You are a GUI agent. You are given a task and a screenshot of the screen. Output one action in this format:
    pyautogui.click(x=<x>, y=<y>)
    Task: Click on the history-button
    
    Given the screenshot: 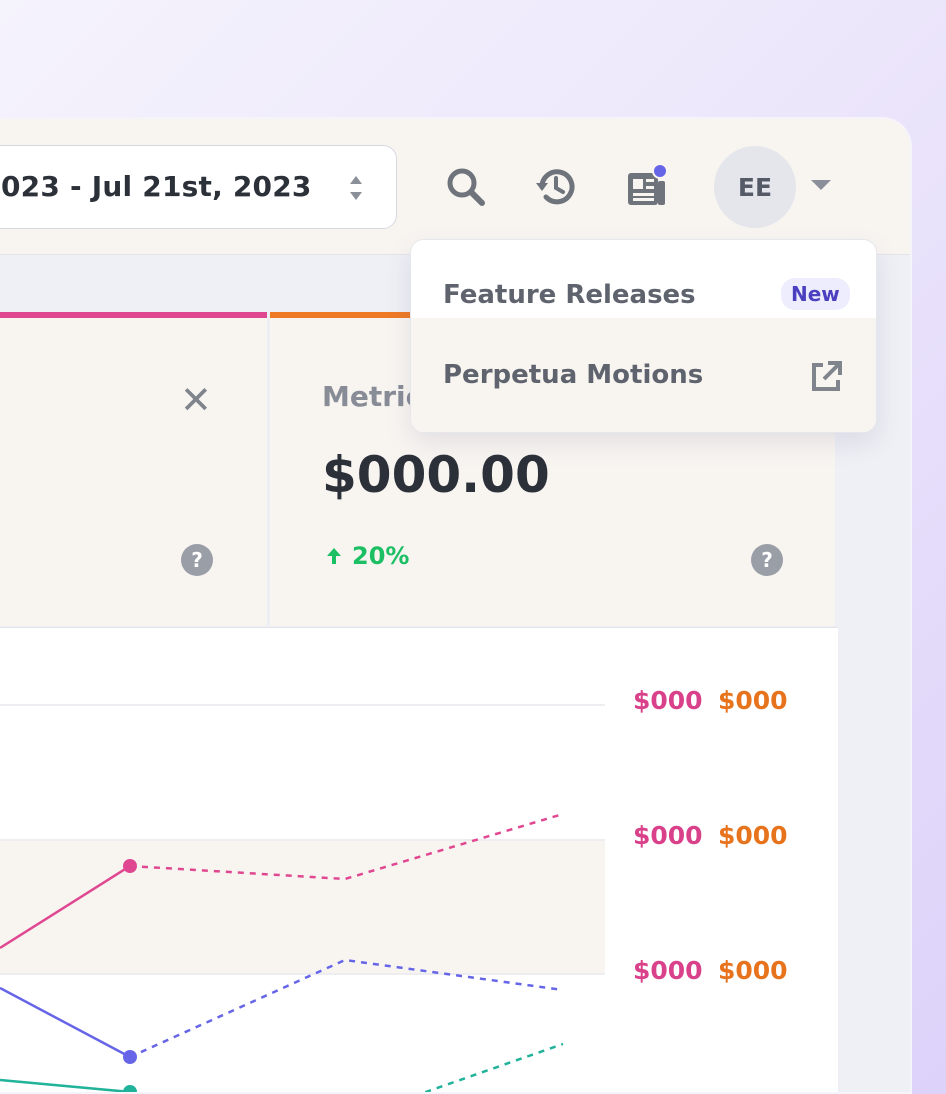 What is the action you would take?
    pyautogui.click(x=556, y=187)
    